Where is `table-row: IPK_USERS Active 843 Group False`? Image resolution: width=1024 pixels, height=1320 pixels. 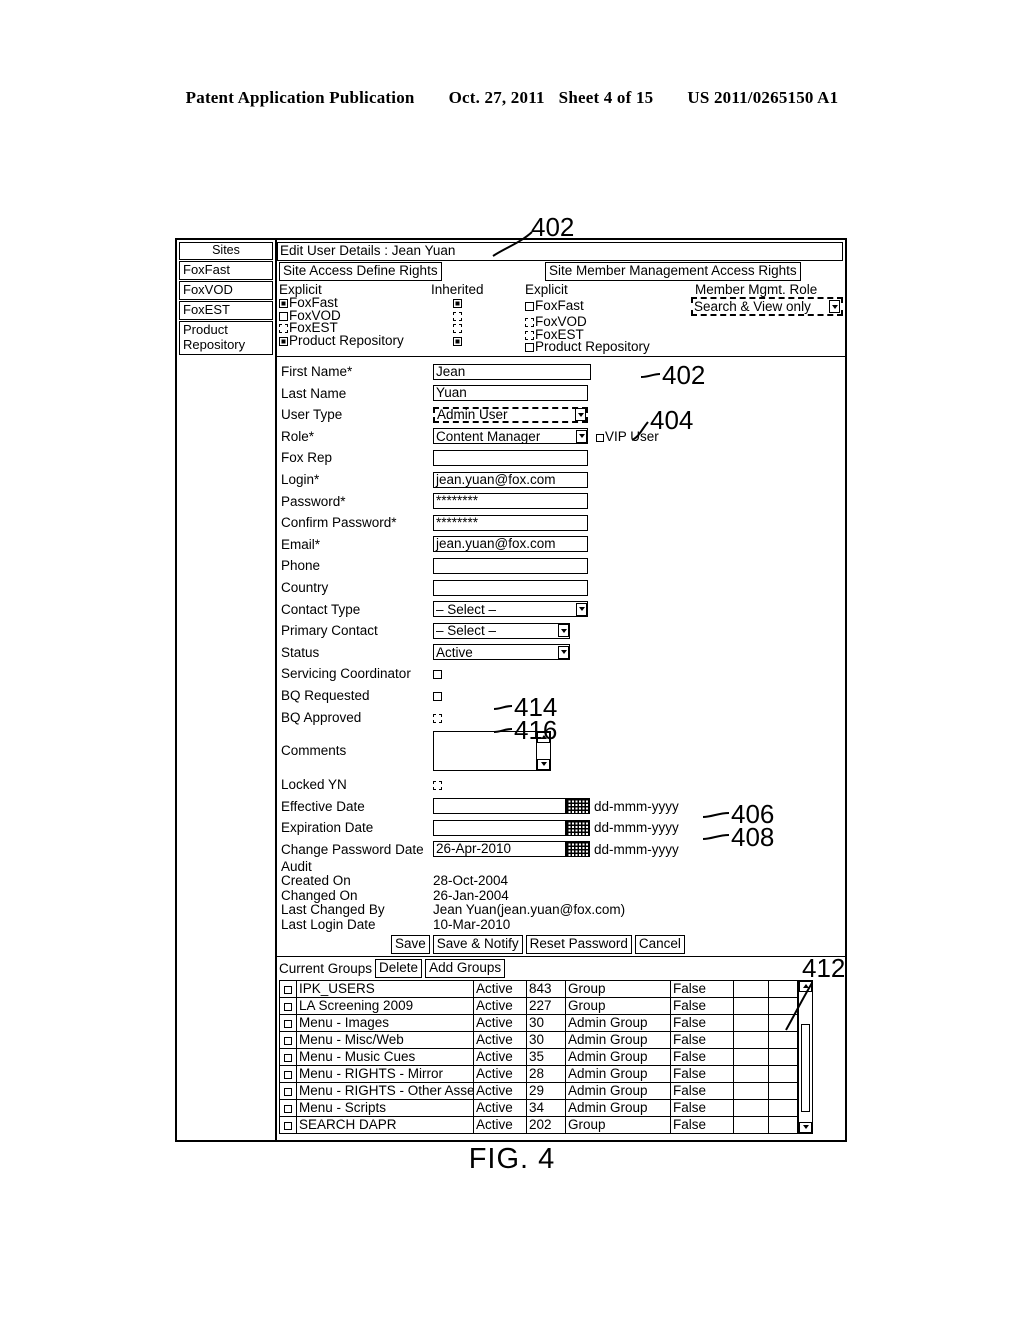 table-row: IPK_USERS Active 843 Group False is located at coordinates (538, 988).